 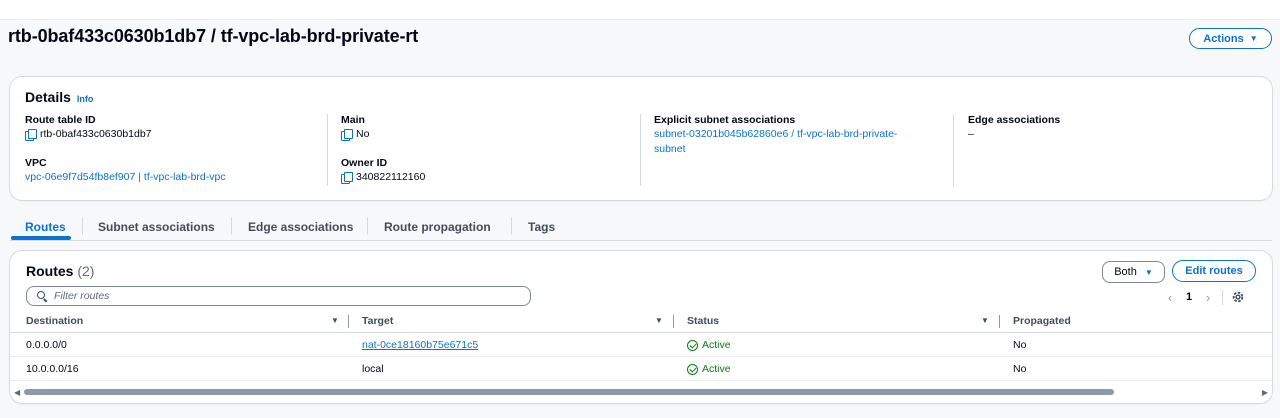 What do you see at coordinates (1042, 321) in the screenshot?
I see `column-header-propagated: Propagated` at bounding box center [1042, 321].